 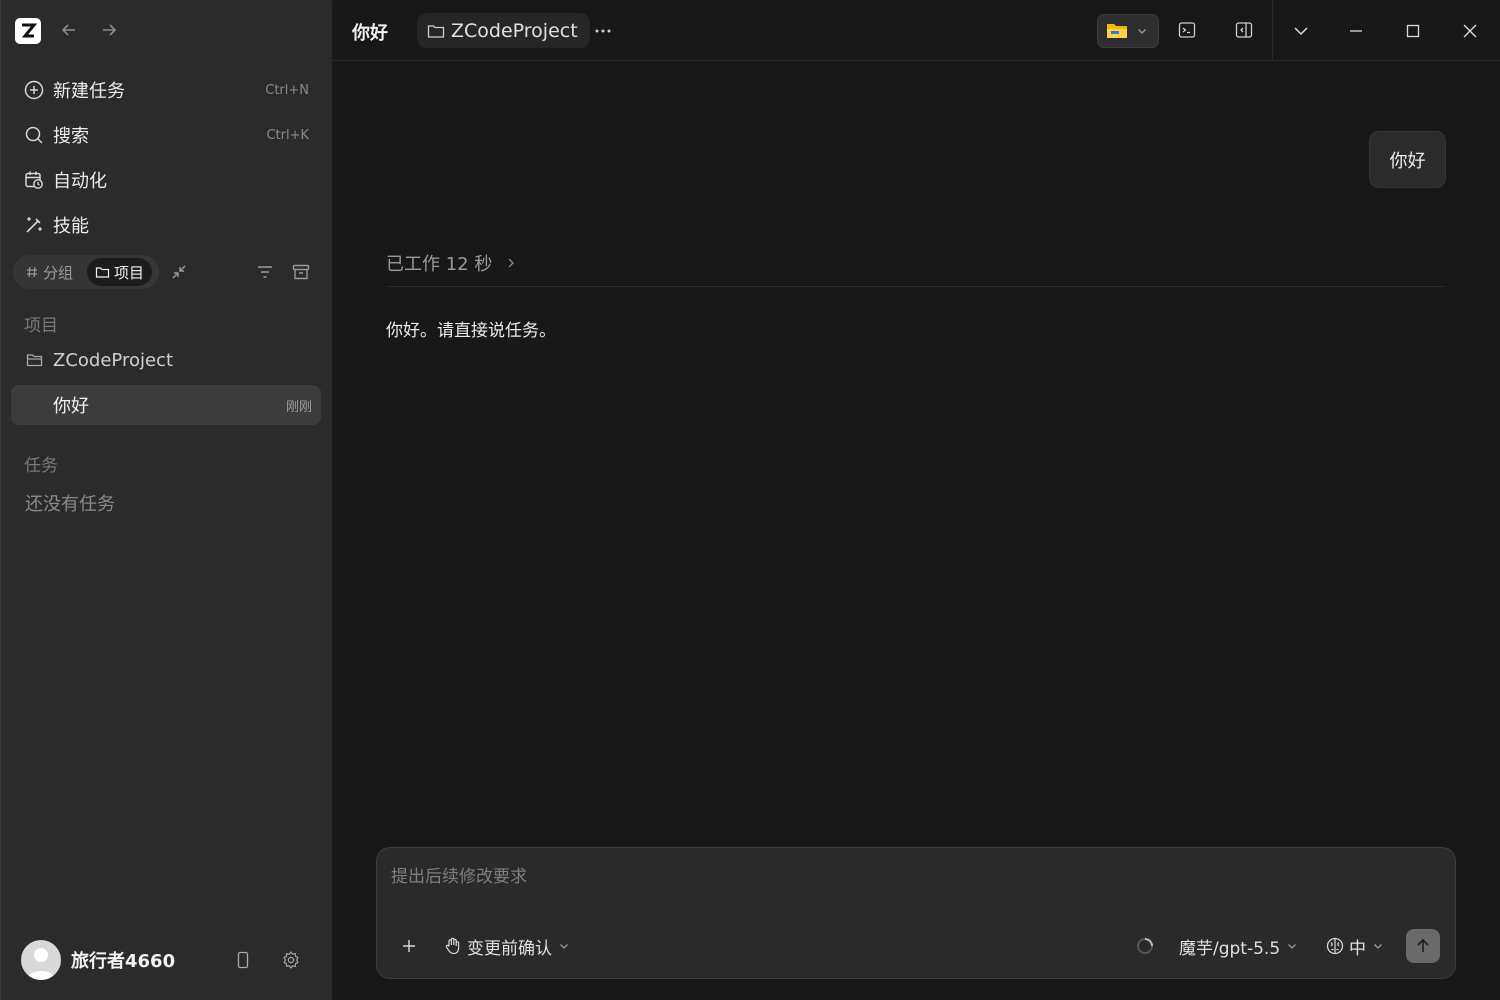 I want to click on assistant-reply: 你好。请直接说任务。, so click(x=471, y=331).